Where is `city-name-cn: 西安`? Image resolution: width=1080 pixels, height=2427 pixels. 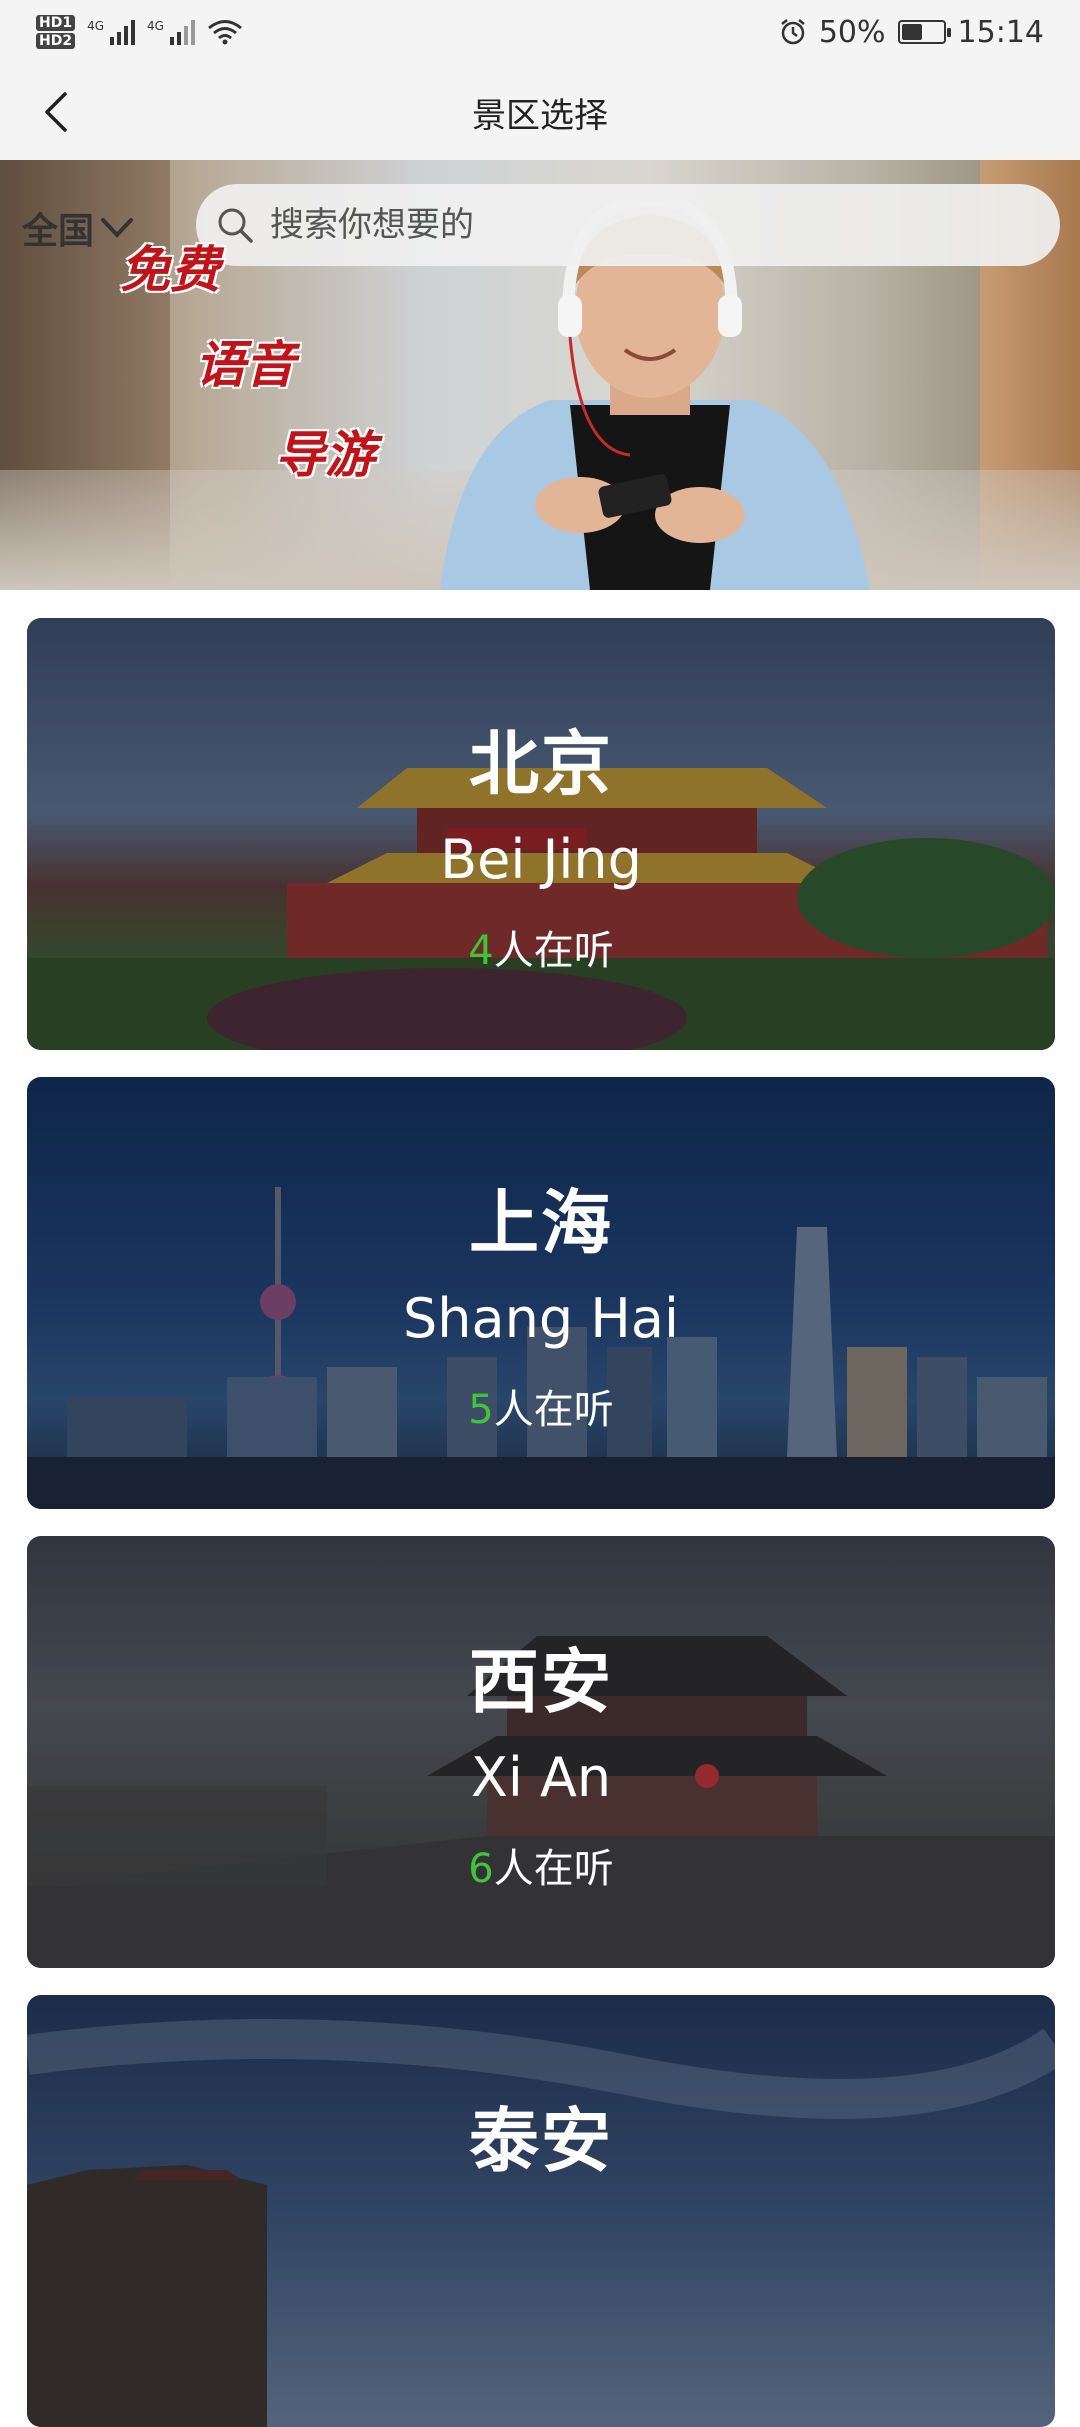
city-name-cn: 西安 is located at coordinates (541, 1682).